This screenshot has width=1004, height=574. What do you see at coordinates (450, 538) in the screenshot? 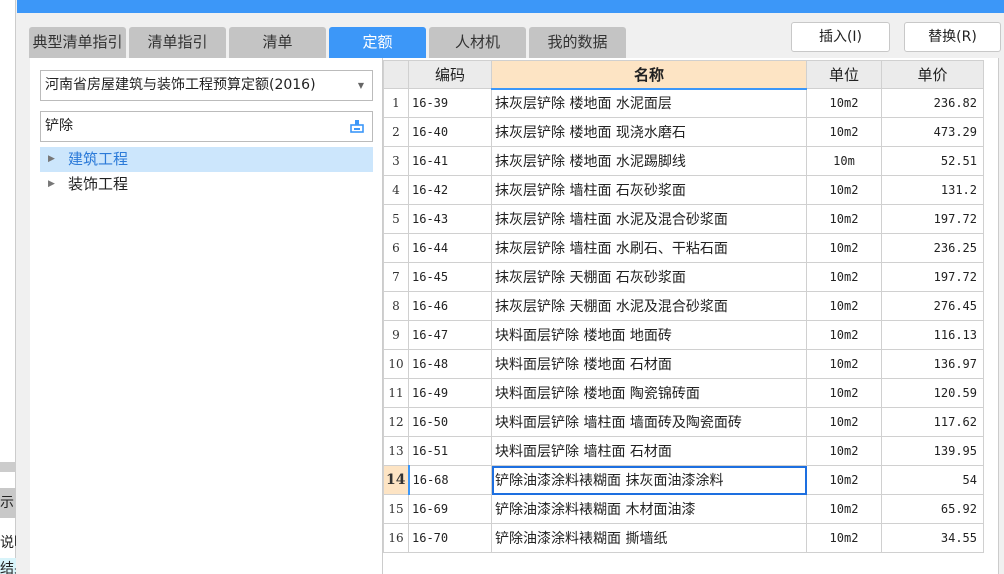
I see `cell-code: 16-70` at bounding box center [450, 538].